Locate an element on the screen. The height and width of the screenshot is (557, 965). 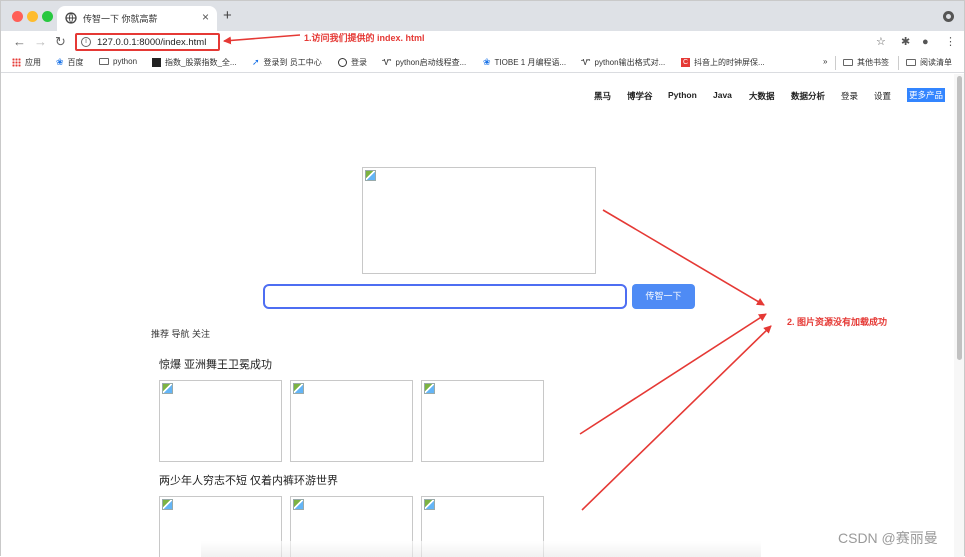
bookmark-login: 登录 is located at coordinates (352, 62).